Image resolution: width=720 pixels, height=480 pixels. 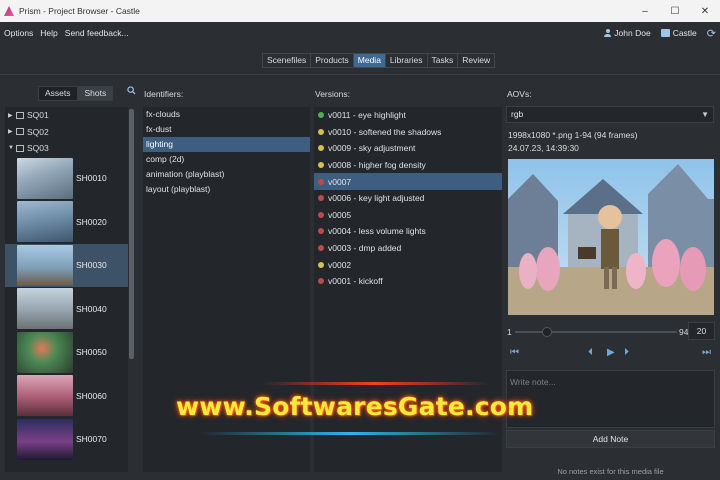 What do you see at coordinates (11, 148) in the screenshot?
I see `collapse-arrow-icon: ▼` at bounding box center [11, 148].